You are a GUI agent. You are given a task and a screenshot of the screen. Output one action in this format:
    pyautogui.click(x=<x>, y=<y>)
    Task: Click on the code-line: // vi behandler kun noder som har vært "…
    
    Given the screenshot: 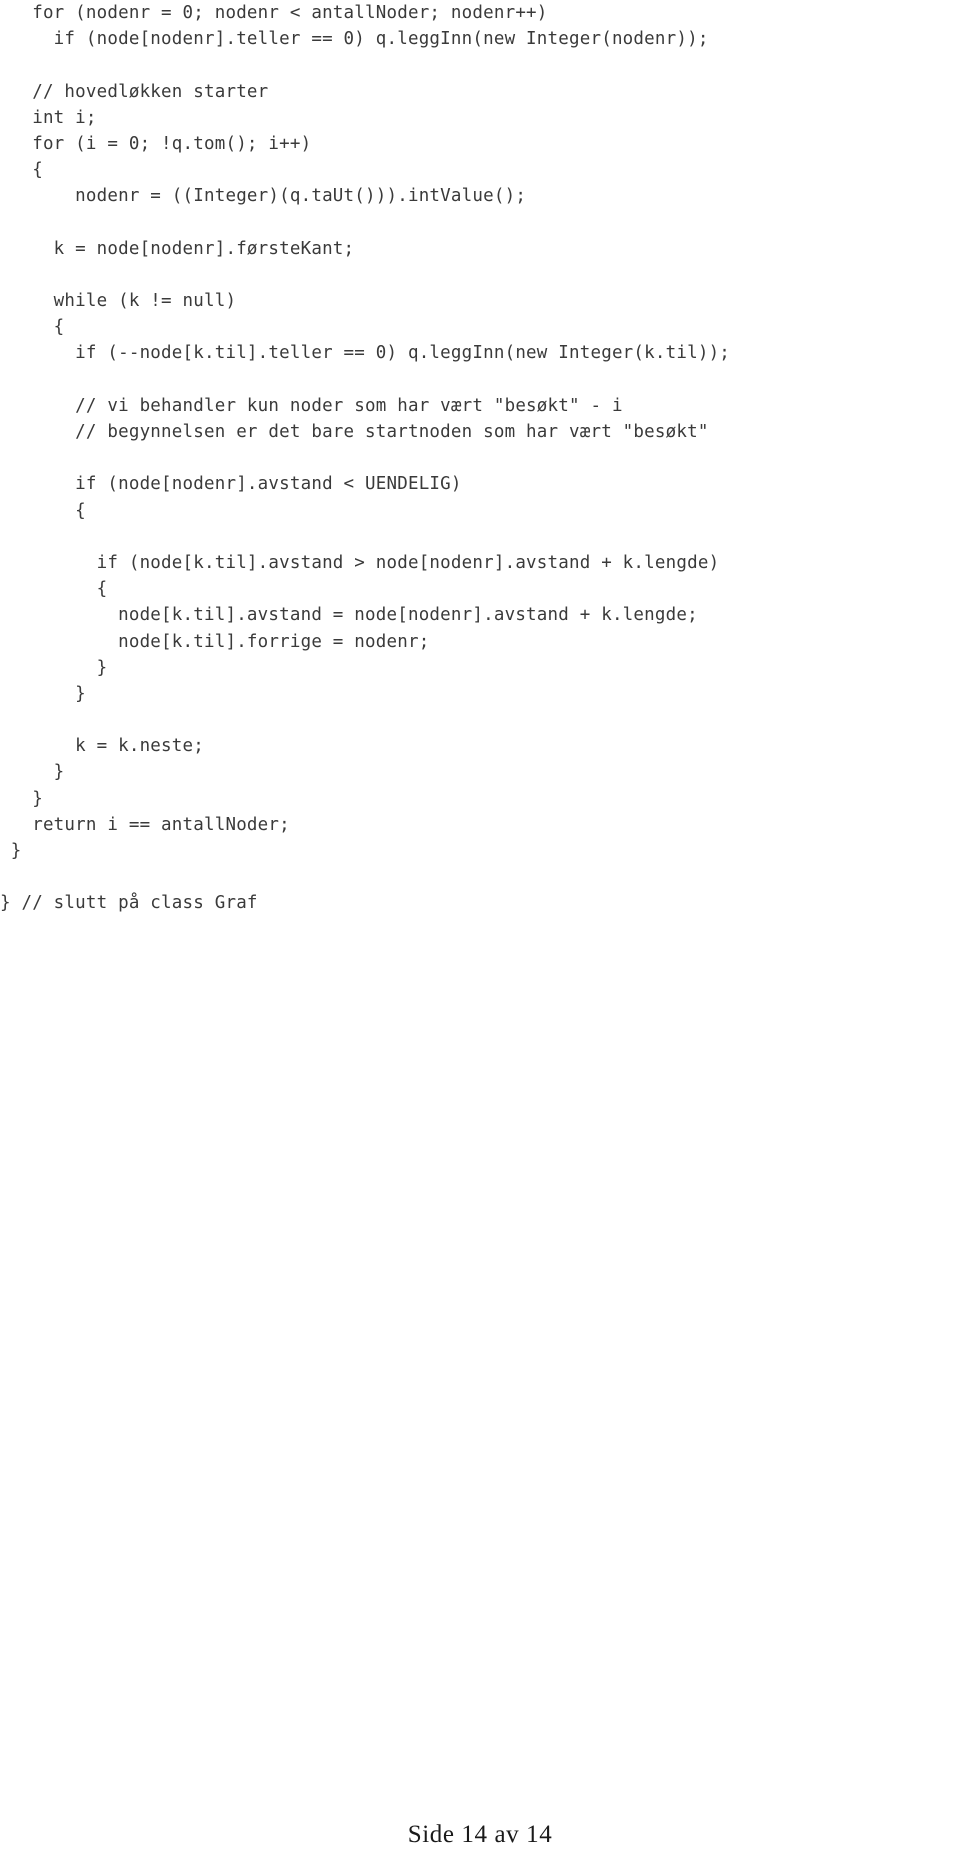 What is the action you would take?
    pyautogui.click(x=311, y=405)
    